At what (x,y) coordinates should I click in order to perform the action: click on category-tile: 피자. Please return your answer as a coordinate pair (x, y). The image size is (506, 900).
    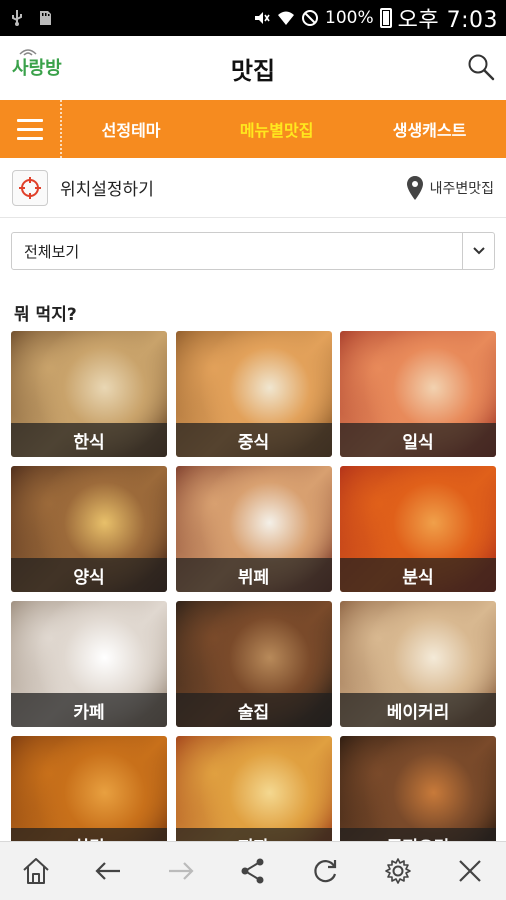
    Looking at the image, I should click on (253, 788).